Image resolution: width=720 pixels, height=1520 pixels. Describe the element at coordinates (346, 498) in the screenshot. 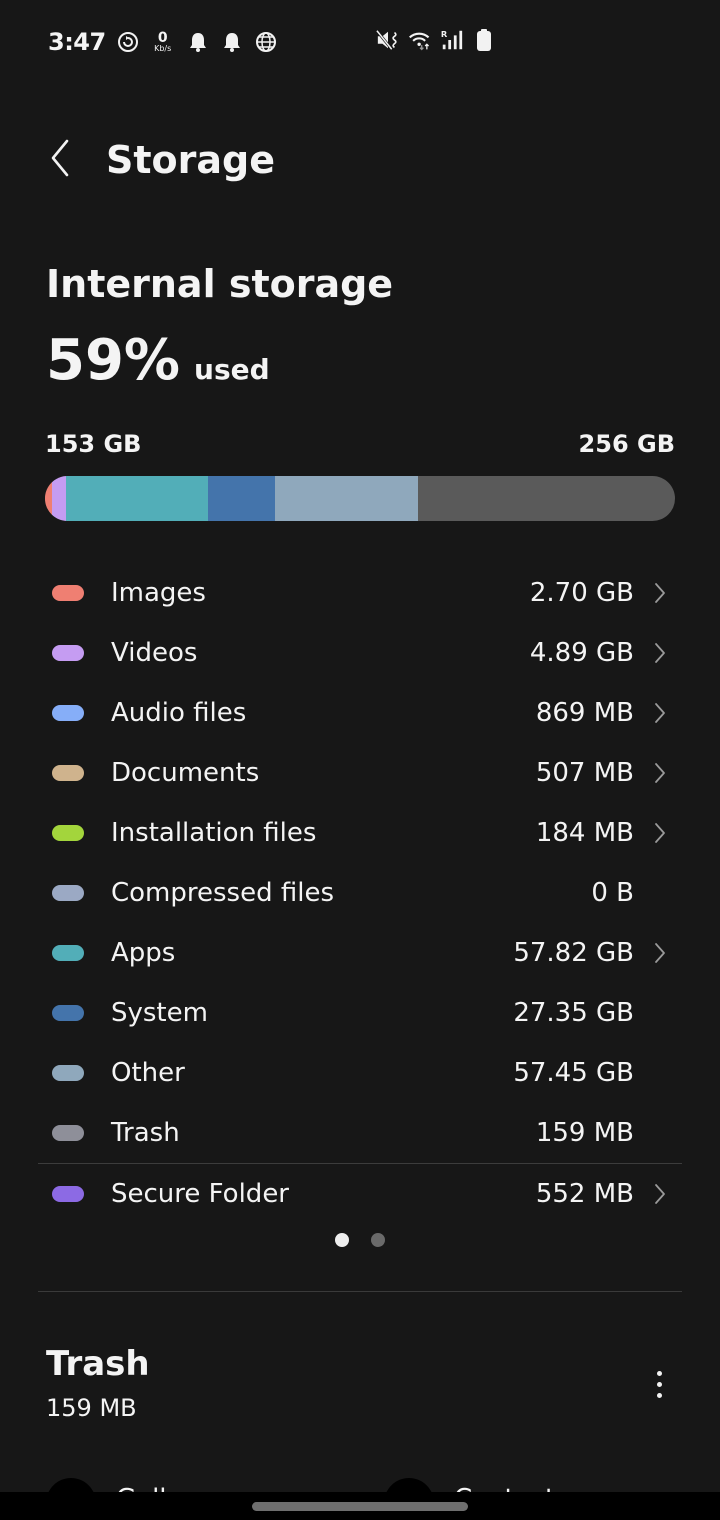

I see `storage-bar-segment-other` at that location.